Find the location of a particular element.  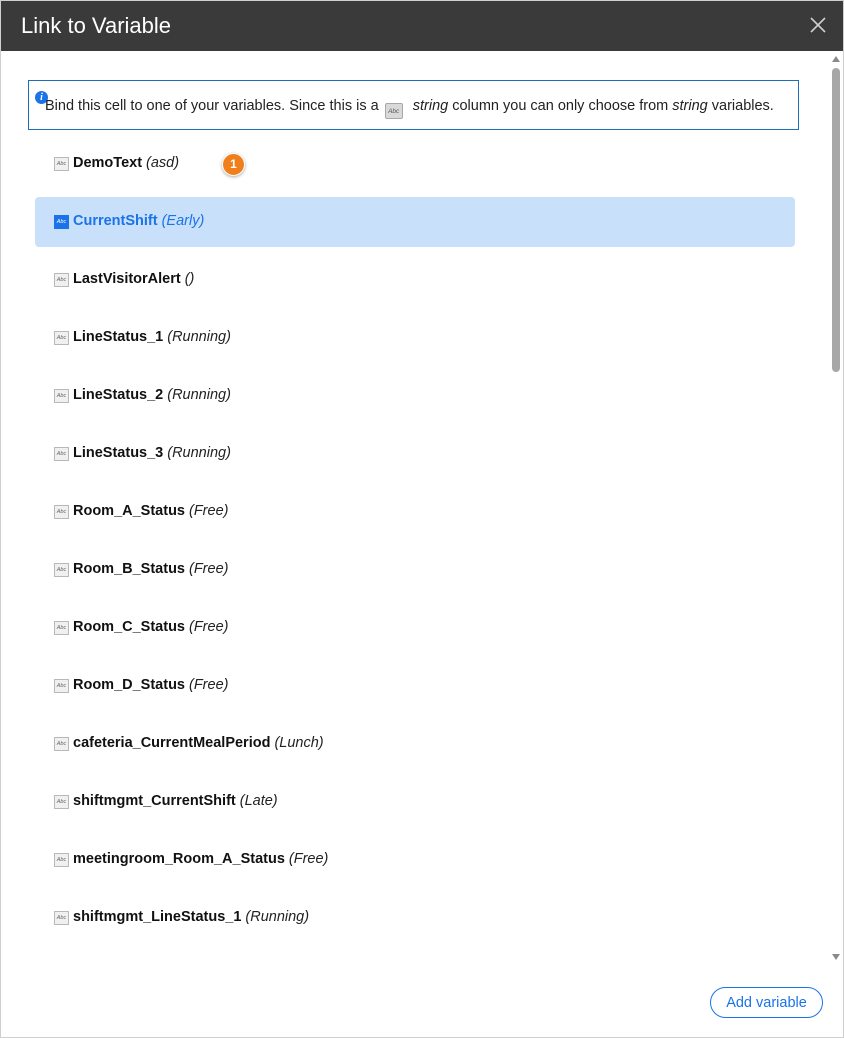

close-icon is located at coordinates (818, 25).